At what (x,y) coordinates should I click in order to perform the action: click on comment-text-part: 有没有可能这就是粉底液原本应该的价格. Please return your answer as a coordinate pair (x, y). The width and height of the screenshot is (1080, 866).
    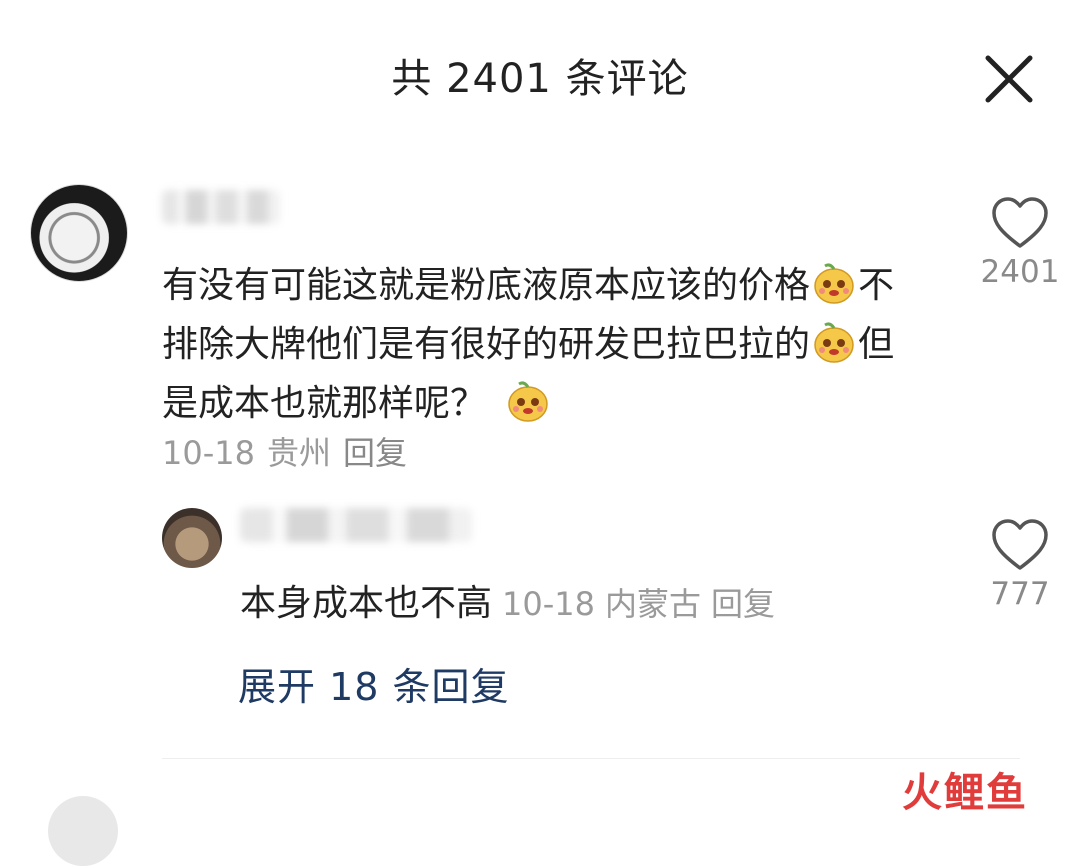
    Looking at the image, I should click on (486, 285).